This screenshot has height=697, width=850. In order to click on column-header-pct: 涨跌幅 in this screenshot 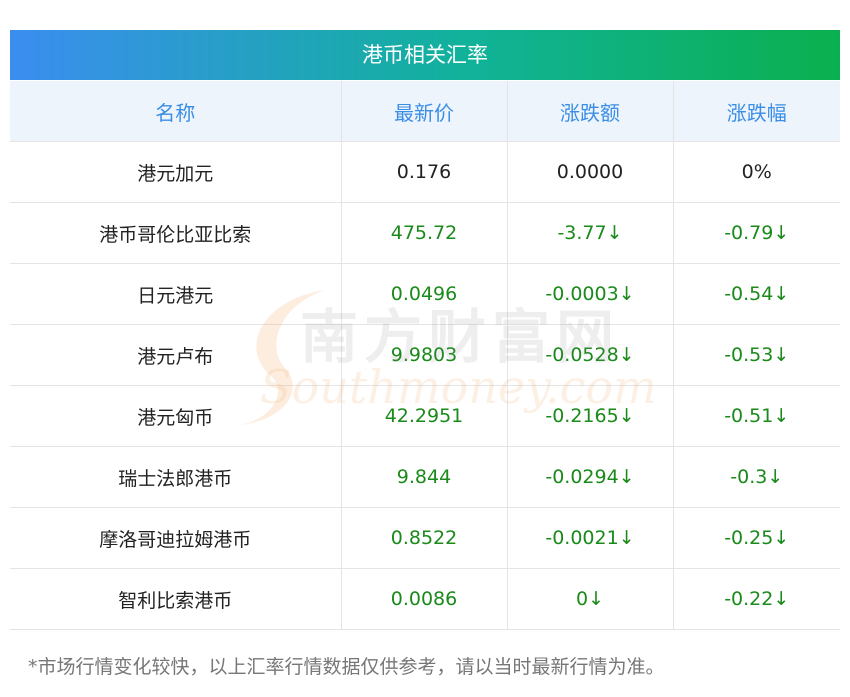, I will do `click(756, 111)`.